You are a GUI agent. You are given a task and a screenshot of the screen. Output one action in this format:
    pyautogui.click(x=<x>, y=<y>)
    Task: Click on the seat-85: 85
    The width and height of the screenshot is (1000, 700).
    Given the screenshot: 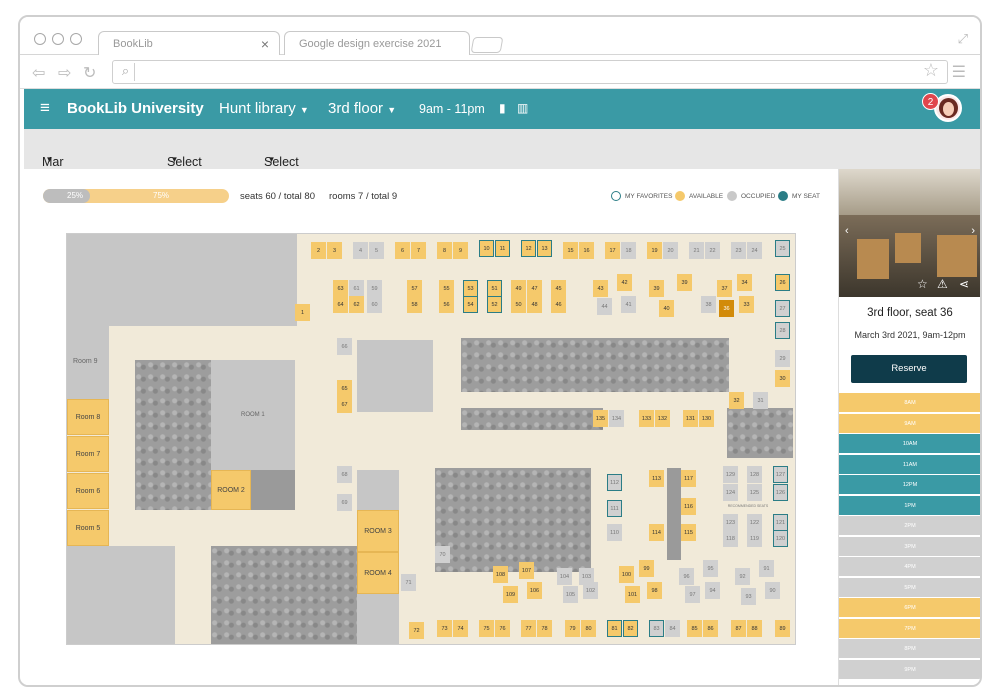 What is the action you would take?
    pyautogui.click(x=694, y=628)
    